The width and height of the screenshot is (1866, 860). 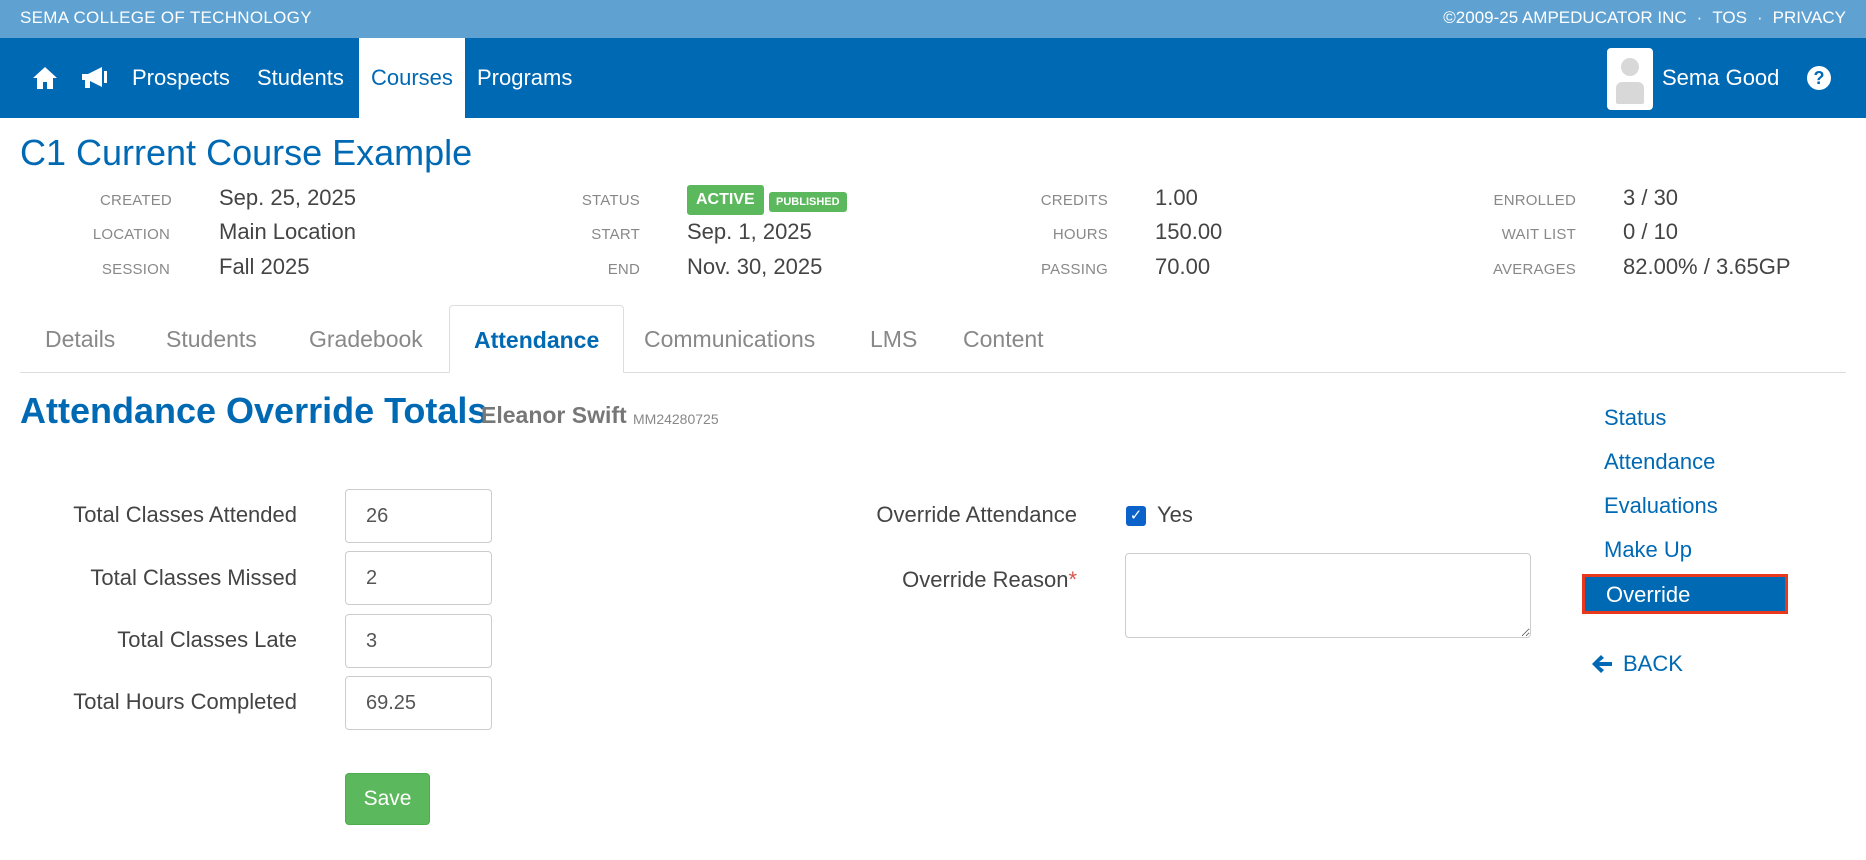 I want to click on student-name: Eleanor Swift, so click(x=554, y=415).